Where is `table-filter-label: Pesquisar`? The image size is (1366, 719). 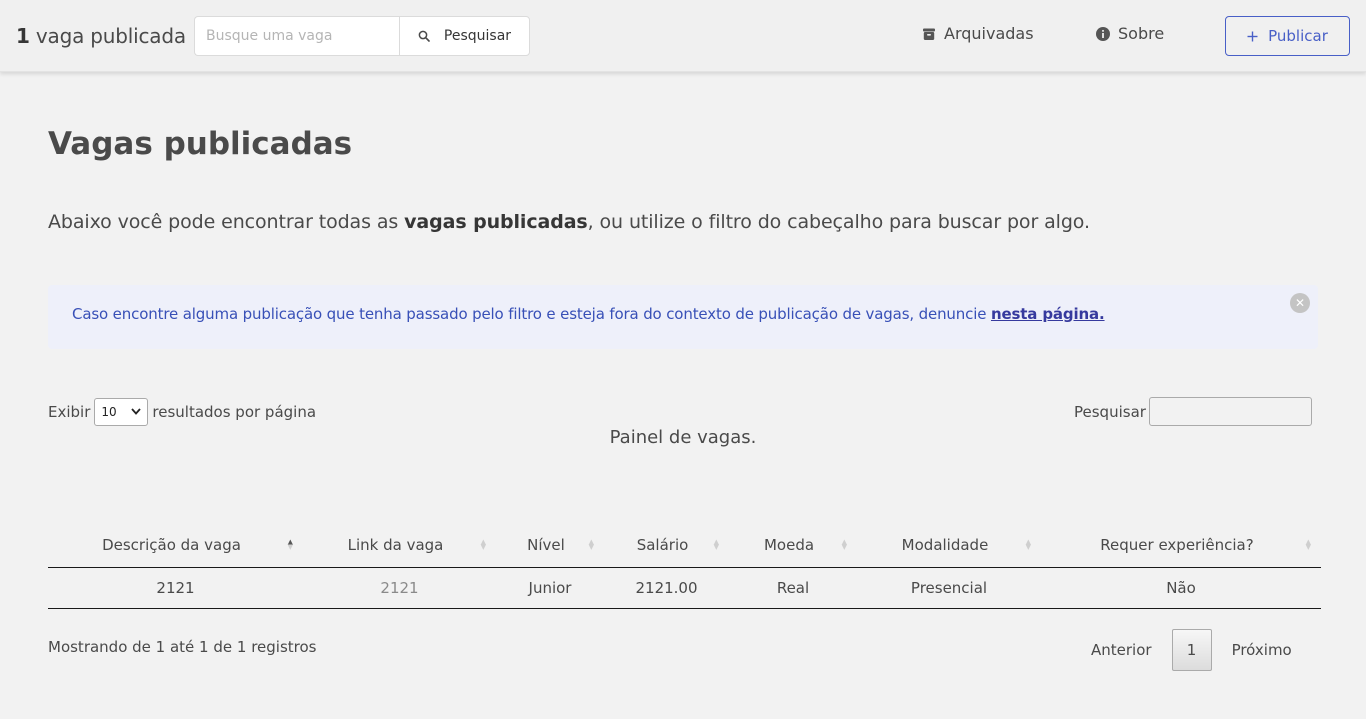
table-filter-label: Pesquisar is located at coordinates (1110, 411).